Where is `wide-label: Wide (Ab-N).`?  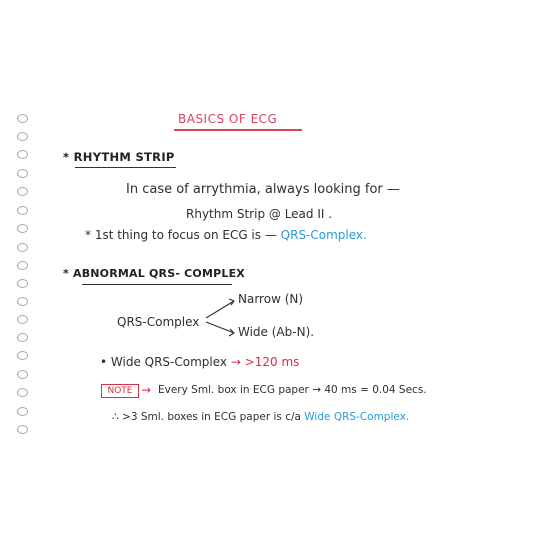
wide-label: Wide (Ab-N). is located at coordinates (276, 332).